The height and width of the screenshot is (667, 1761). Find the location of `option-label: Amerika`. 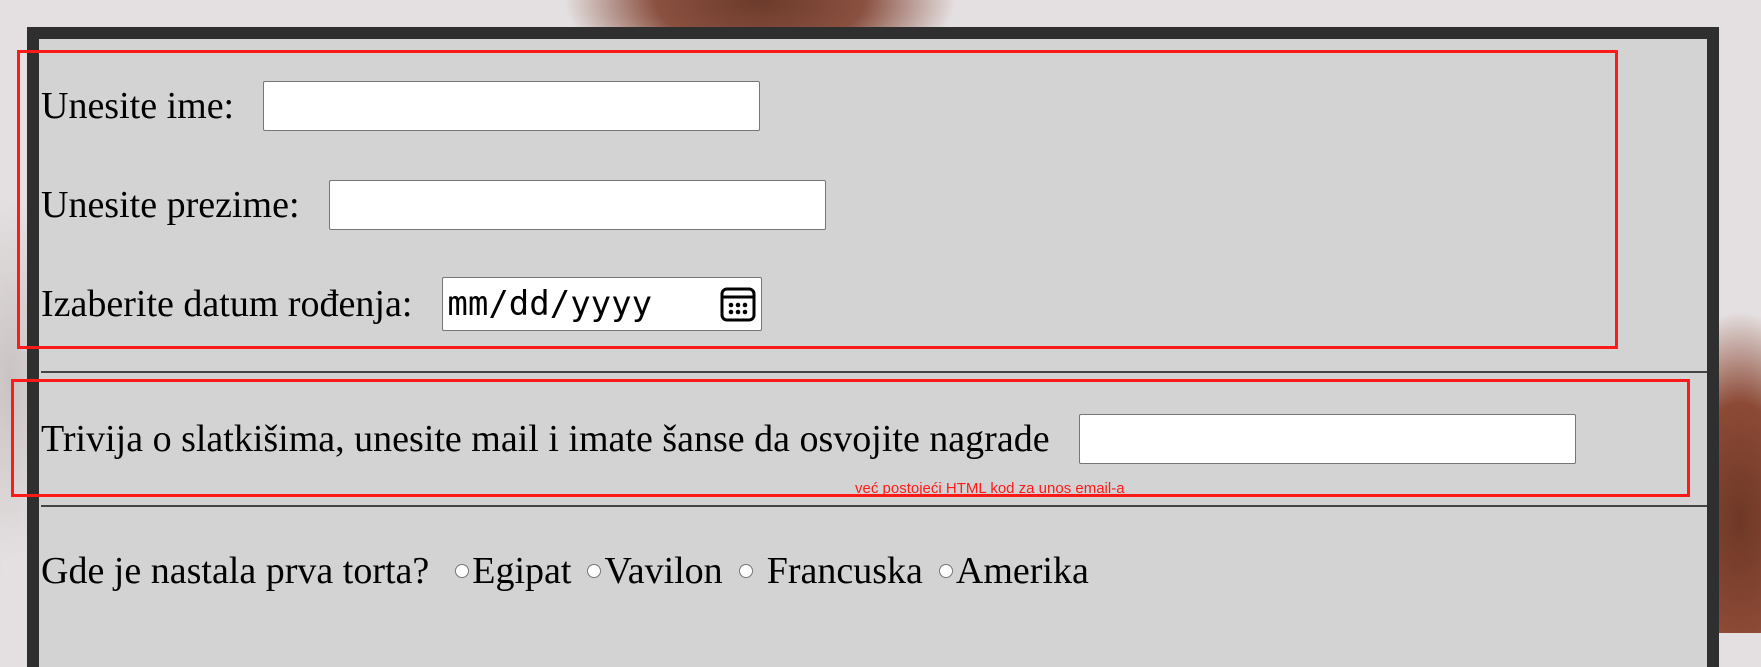

option-label: Amerika is located at coordinates (1022, 571).